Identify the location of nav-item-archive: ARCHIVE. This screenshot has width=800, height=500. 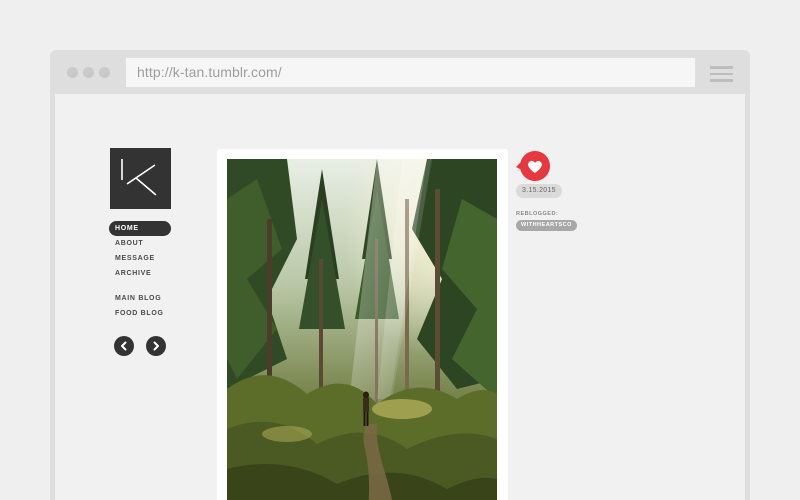
(140, 273).